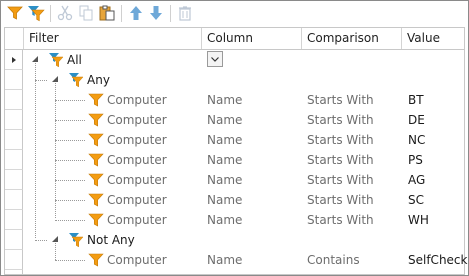 The image size is (469, 276). I want to click on header-corner, so click(14, 38).